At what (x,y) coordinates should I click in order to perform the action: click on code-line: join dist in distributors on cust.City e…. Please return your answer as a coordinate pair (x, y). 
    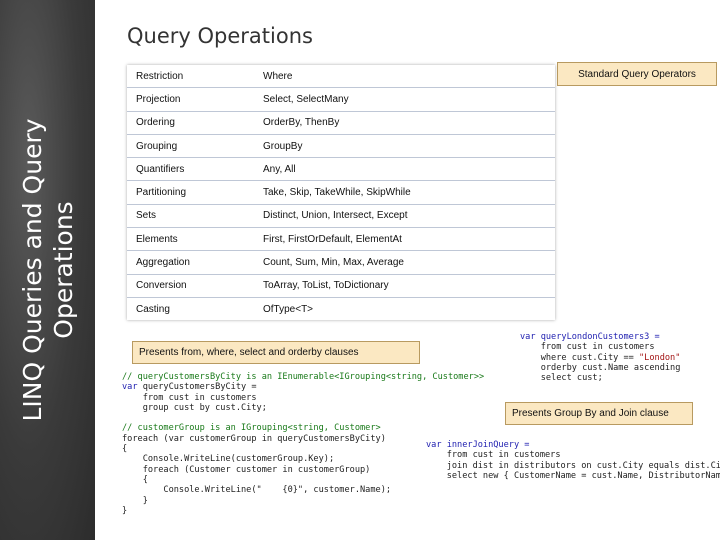
    Looking at the image, I should click on (573, 465).